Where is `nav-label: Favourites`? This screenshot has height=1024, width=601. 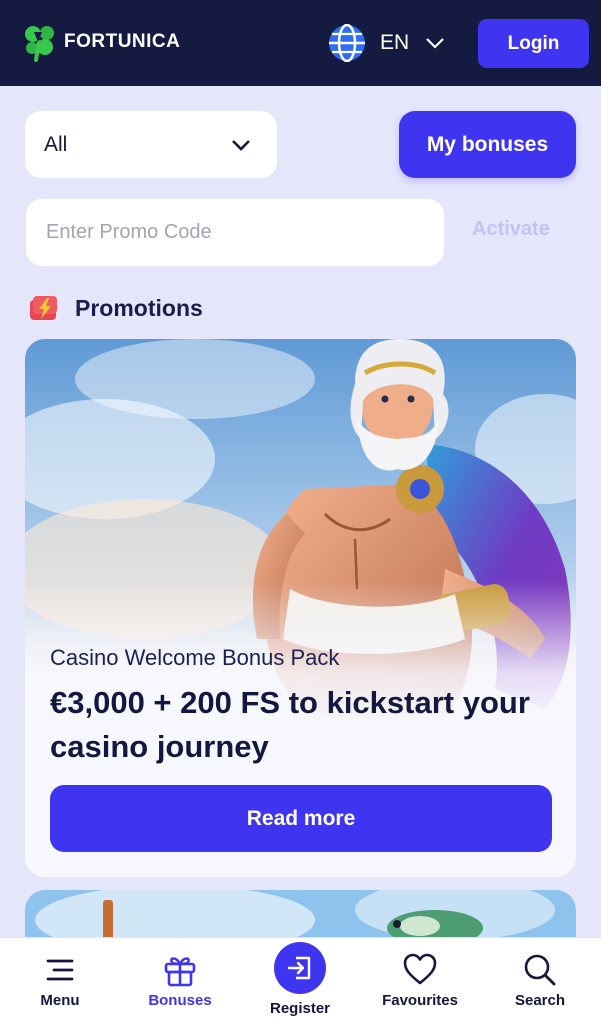 nav-label: Favourites is located at coordinates (420, 1000).